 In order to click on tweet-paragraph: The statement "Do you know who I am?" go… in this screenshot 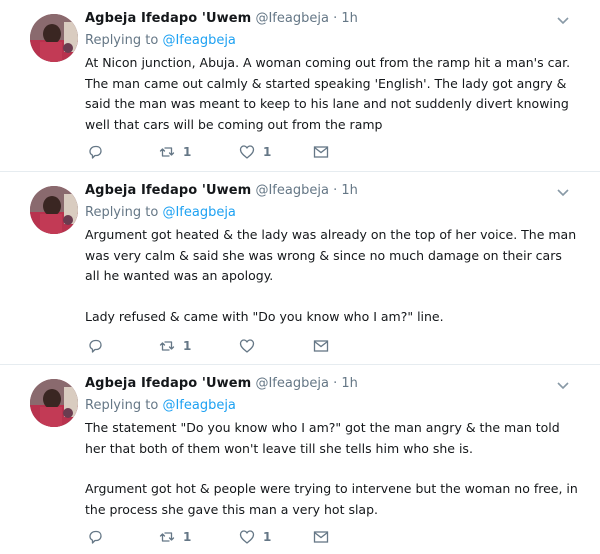, I will do `click(322, 438)`.